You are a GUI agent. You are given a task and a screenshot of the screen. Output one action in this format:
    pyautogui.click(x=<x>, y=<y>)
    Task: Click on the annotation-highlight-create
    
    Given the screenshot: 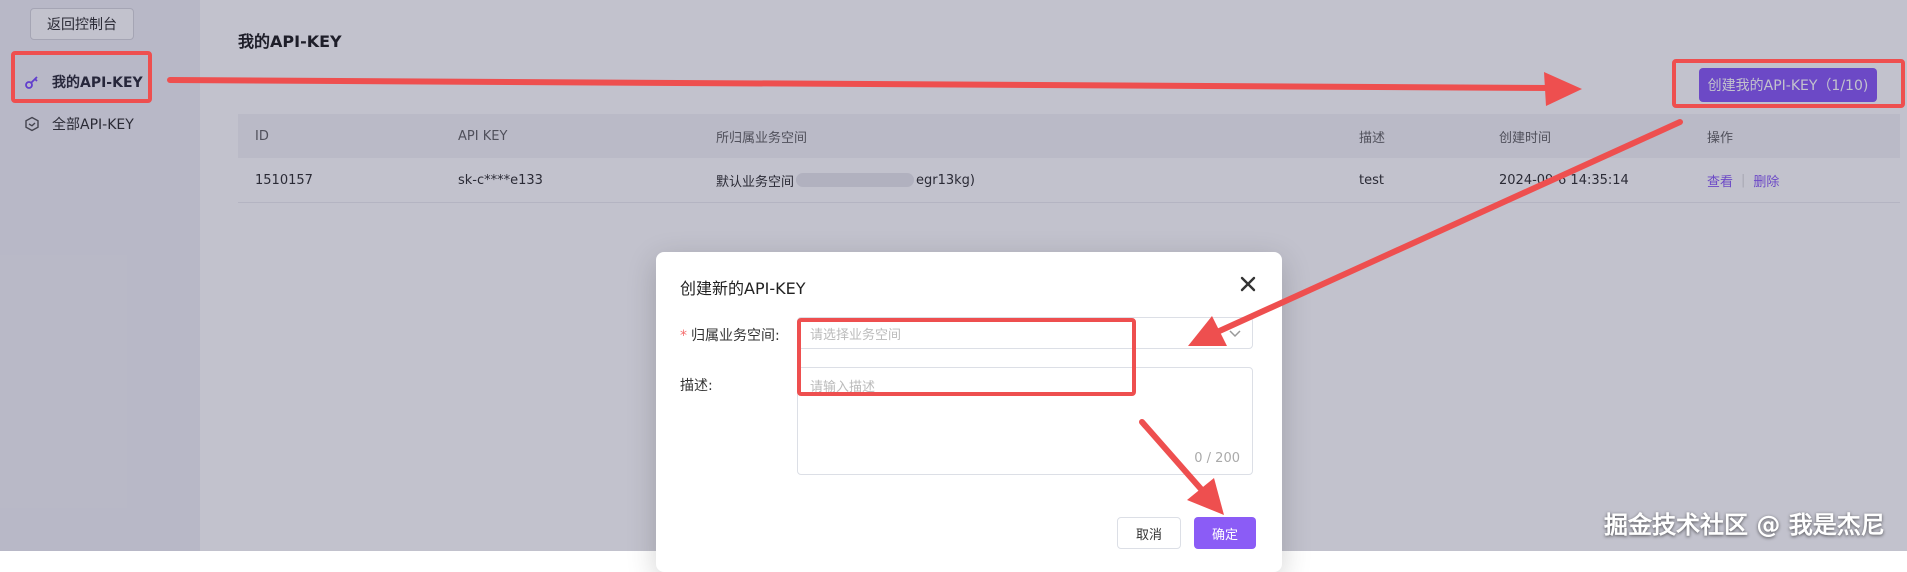 What is the action you would take?
    pyautogui.click(x=1788, y=83)
    